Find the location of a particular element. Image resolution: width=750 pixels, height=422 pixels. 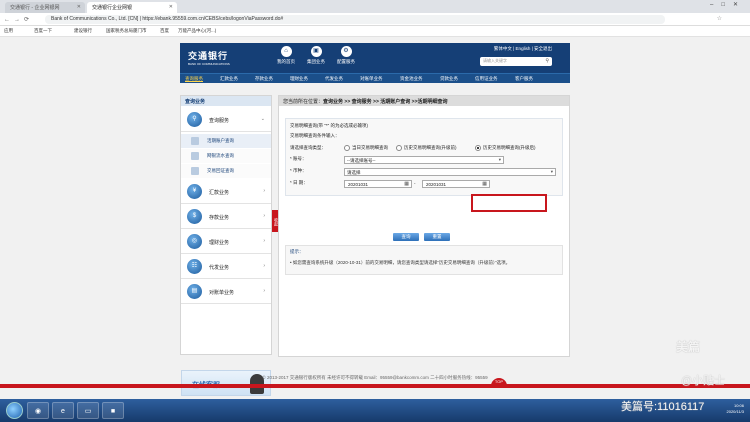

watermark-author: @小贴士 is located at coordinates (703, 381).